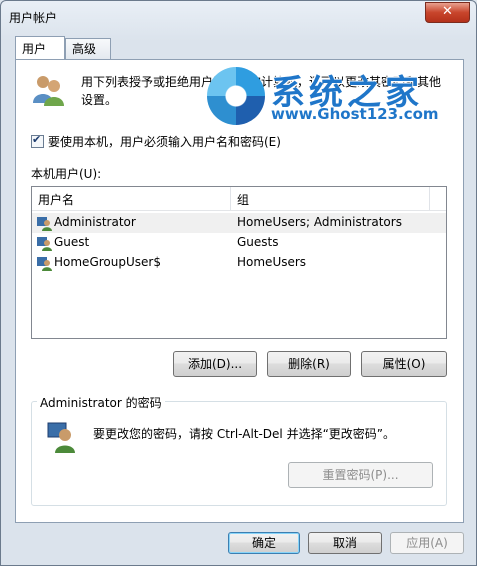 Image resolution: width=477 pixels, height=566 pixels. What do you see at coordinates (101, 402) in the screenshot?
I see `password-group-title: Administrator 的密码` at bounding box center [101, 402].